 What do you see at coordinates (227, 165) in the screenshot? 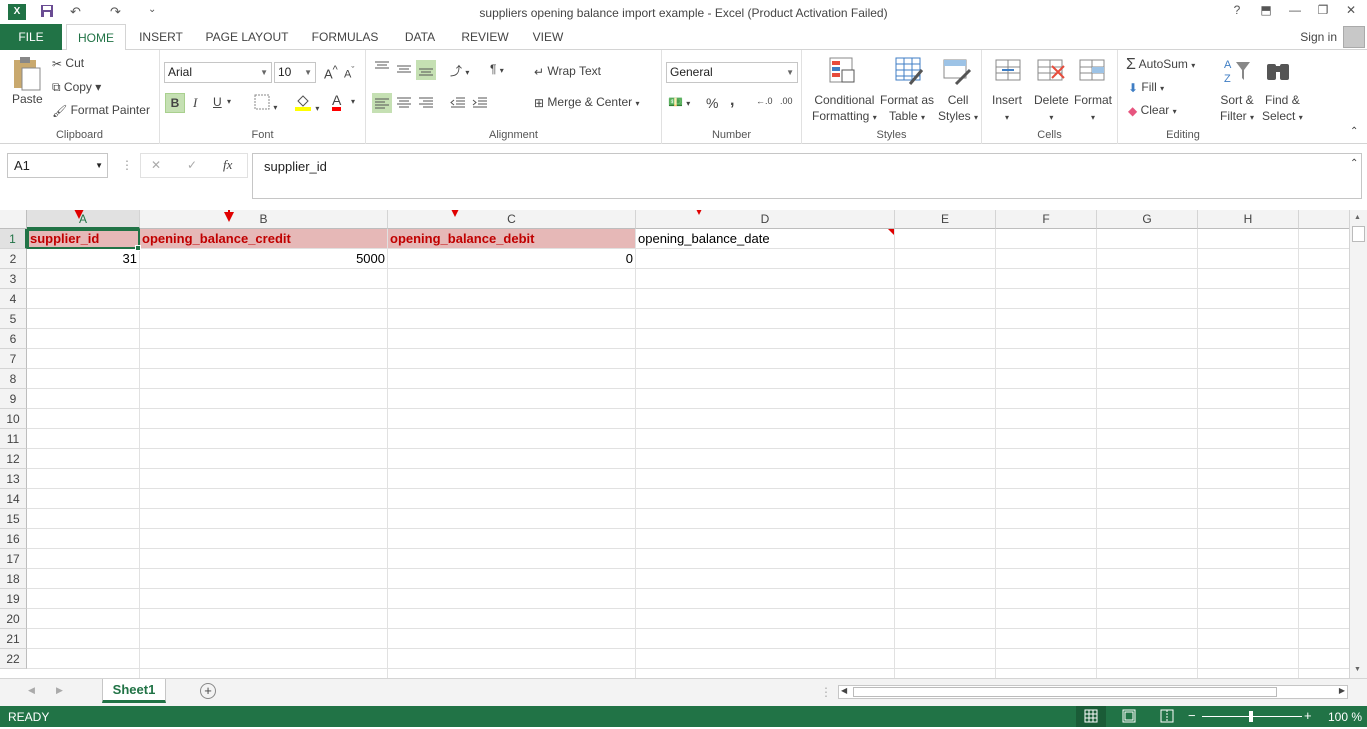
I see `insert-function-icon: fx` at bounding box center [227, 165].